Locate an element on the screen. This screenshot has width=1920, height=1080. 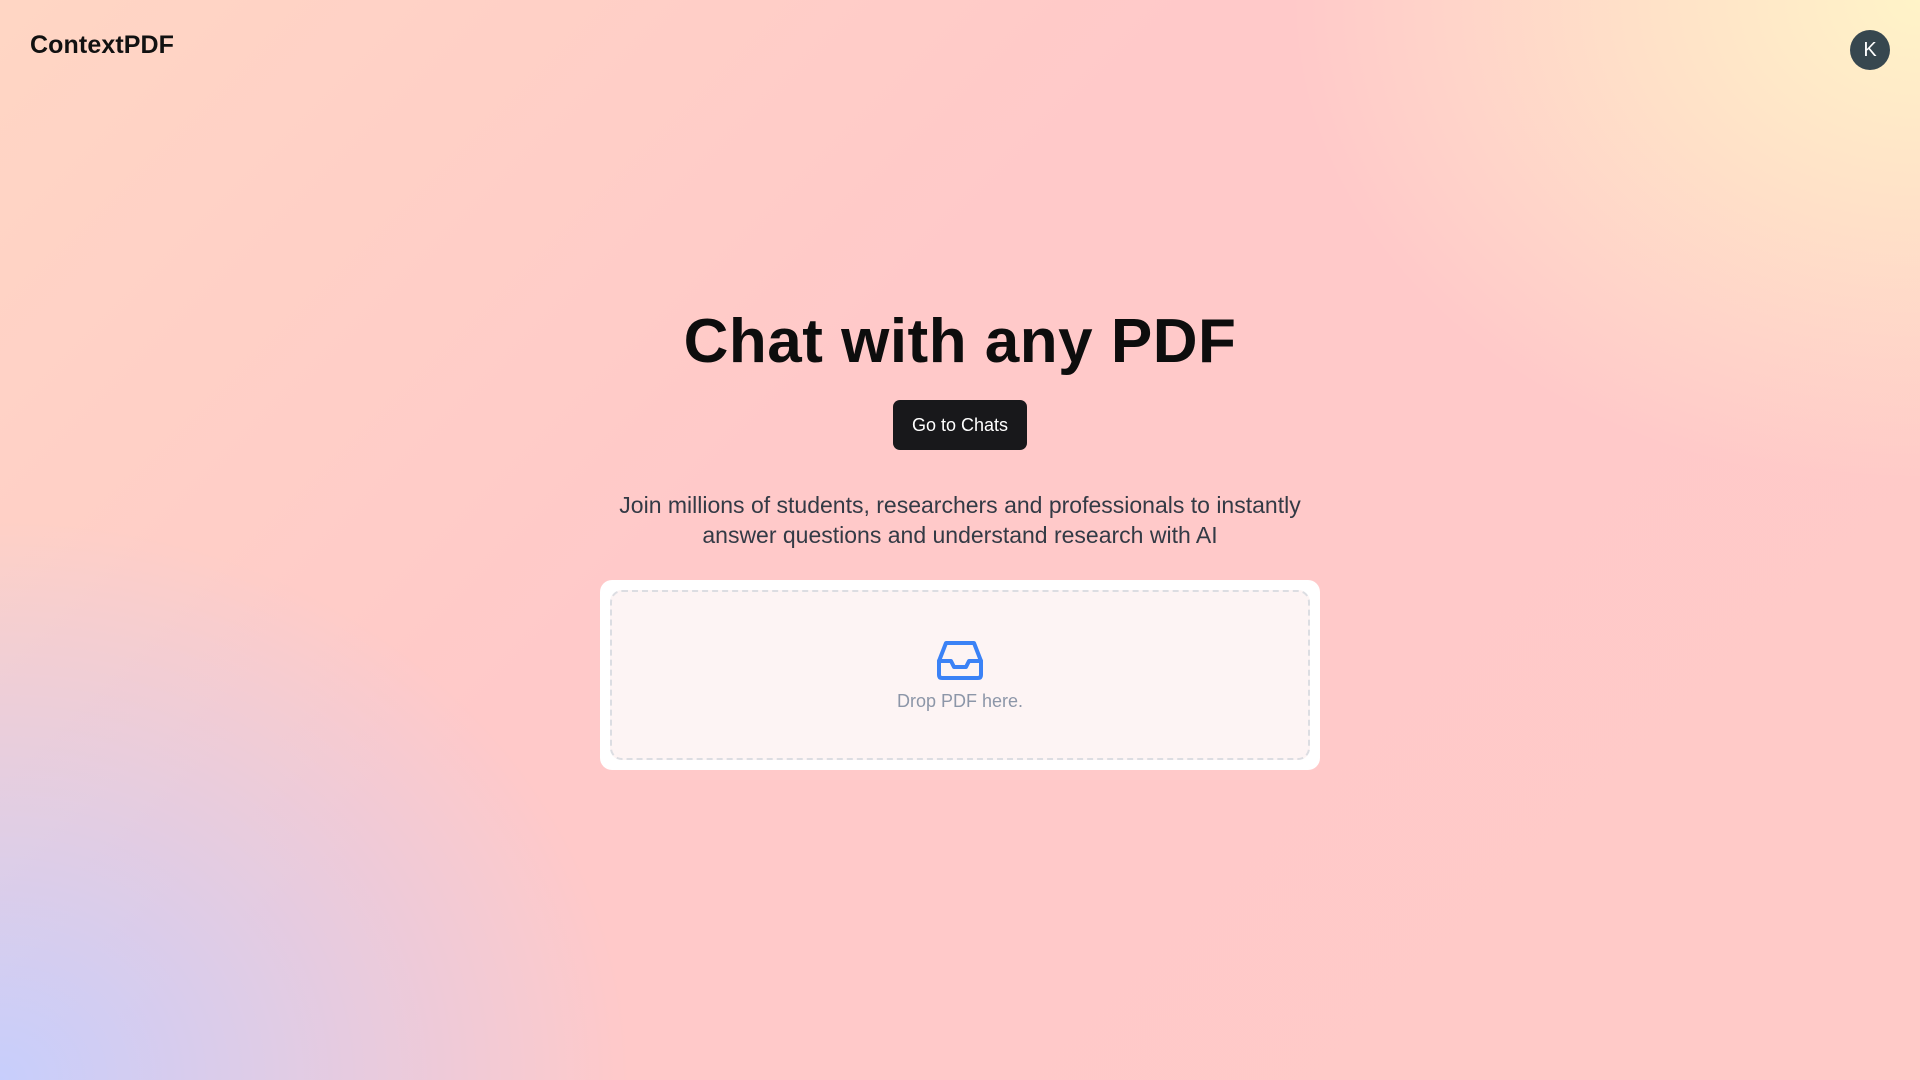
pdf-dropzone: Drop PDF here. is located at coordinates (960, 675).